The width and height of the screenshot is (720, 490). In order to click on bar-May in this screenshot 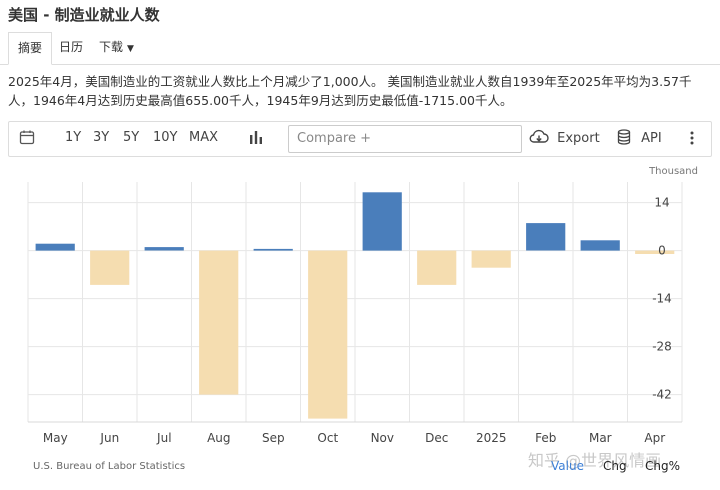, I will do `click(55, 247)`.